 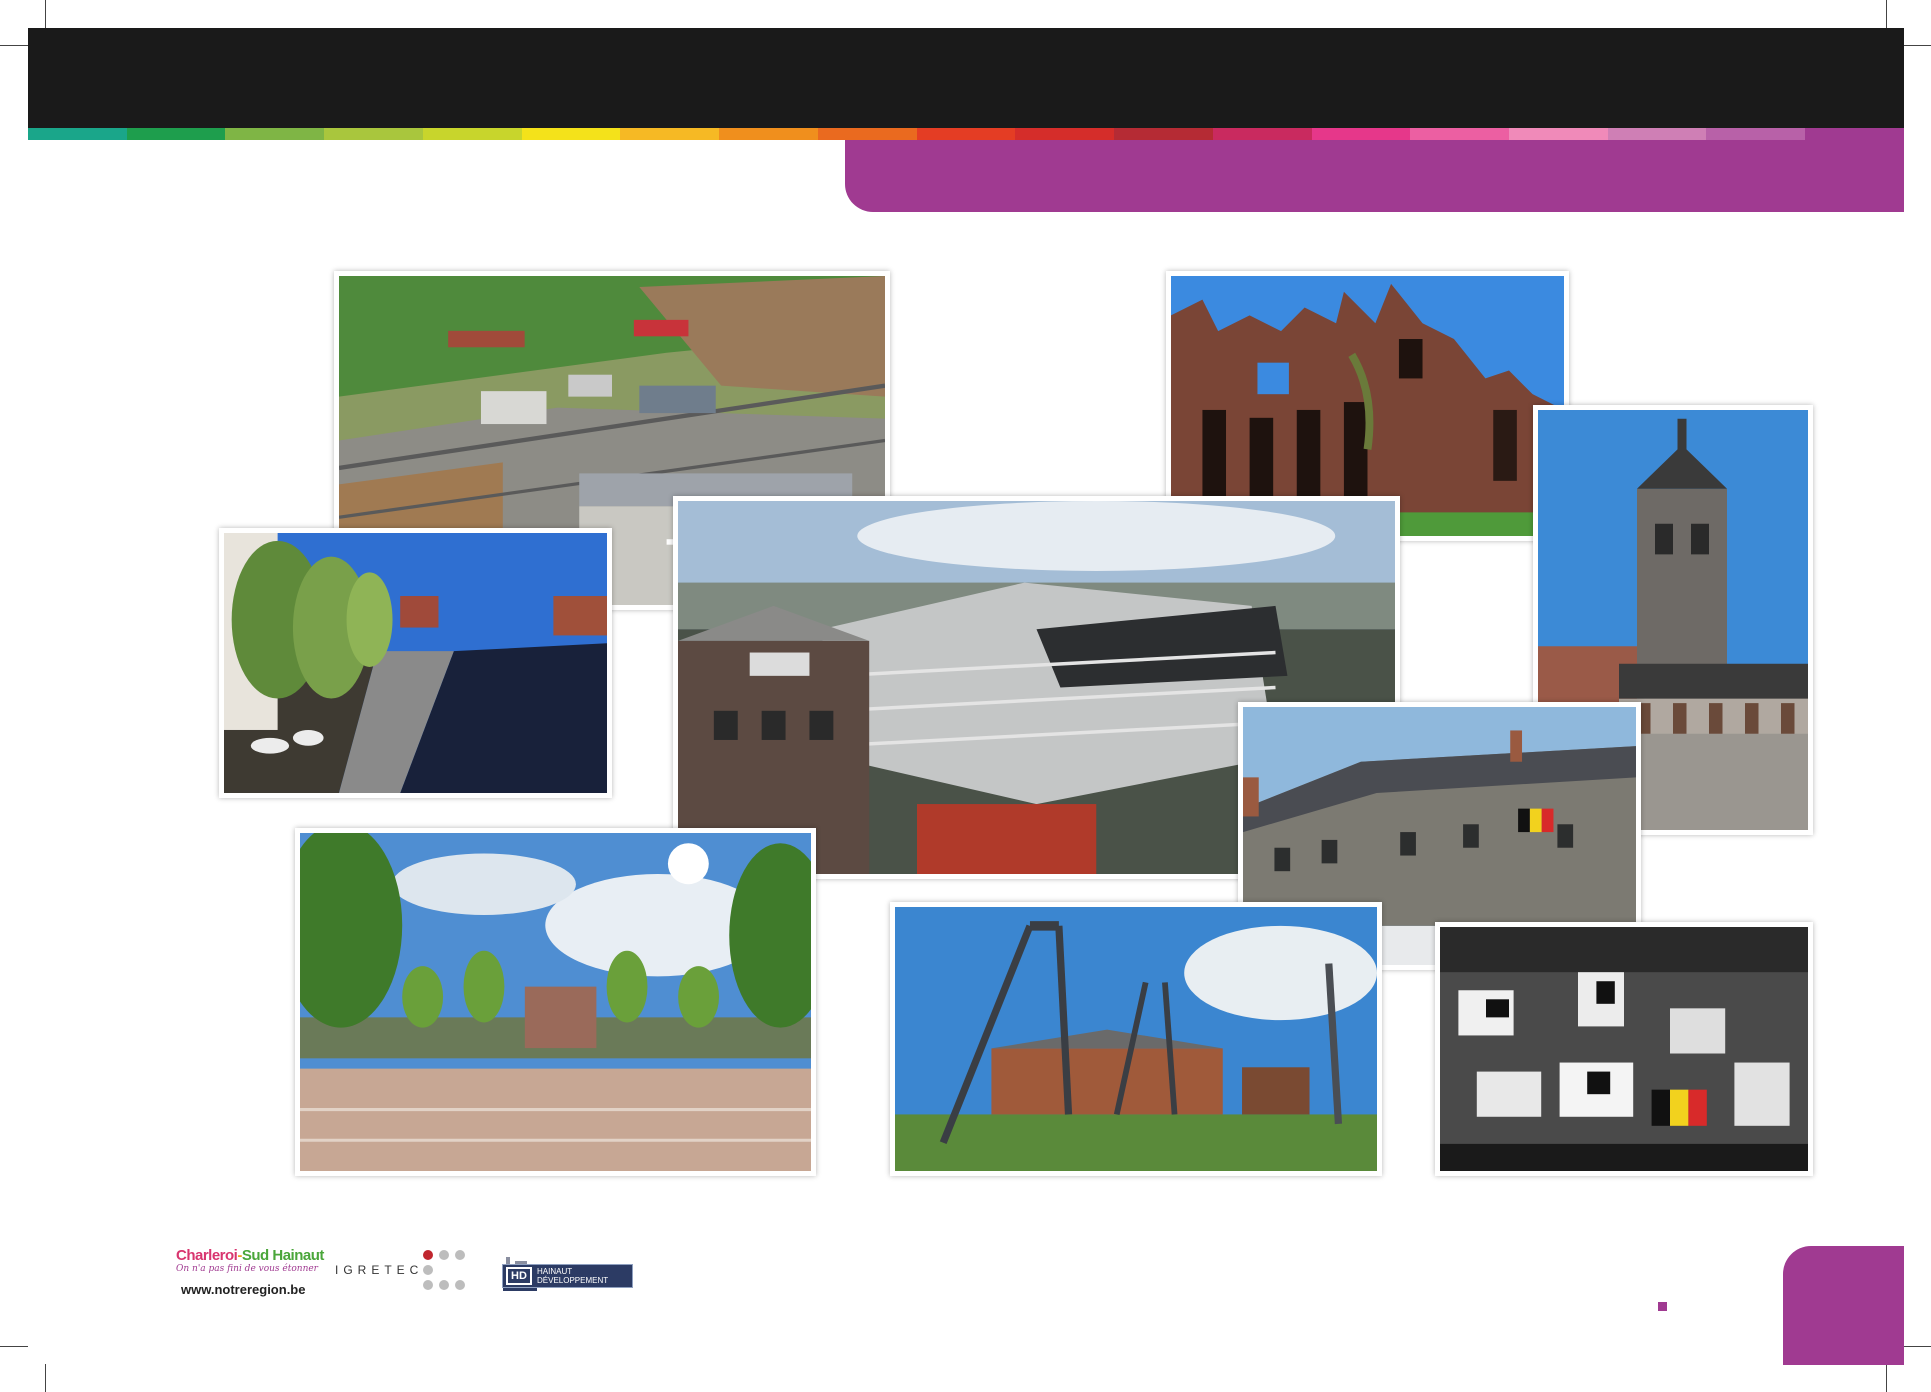 What do you see at coordinates (207, 1255) in the screenshot?
I see `region-logo-title-part1: Charleroi` at bounding box center [207, 1255].